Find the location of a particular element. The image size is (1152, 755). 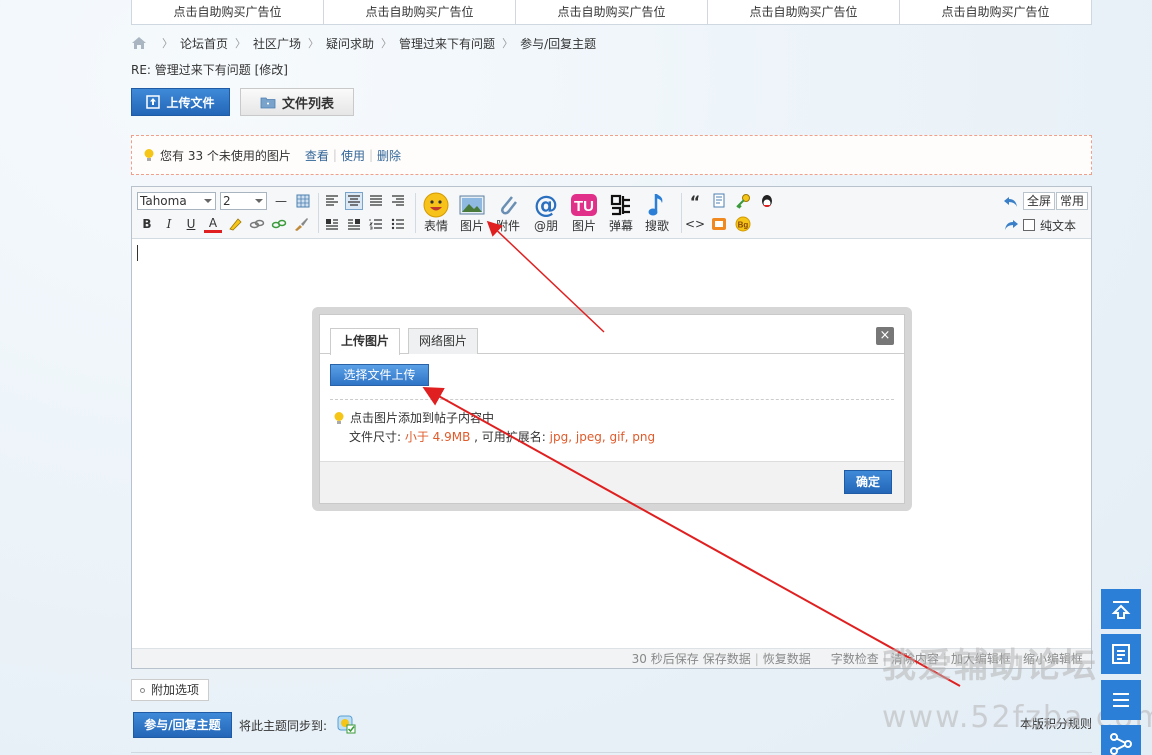

share-icon is located at coordinates (1121, 744).